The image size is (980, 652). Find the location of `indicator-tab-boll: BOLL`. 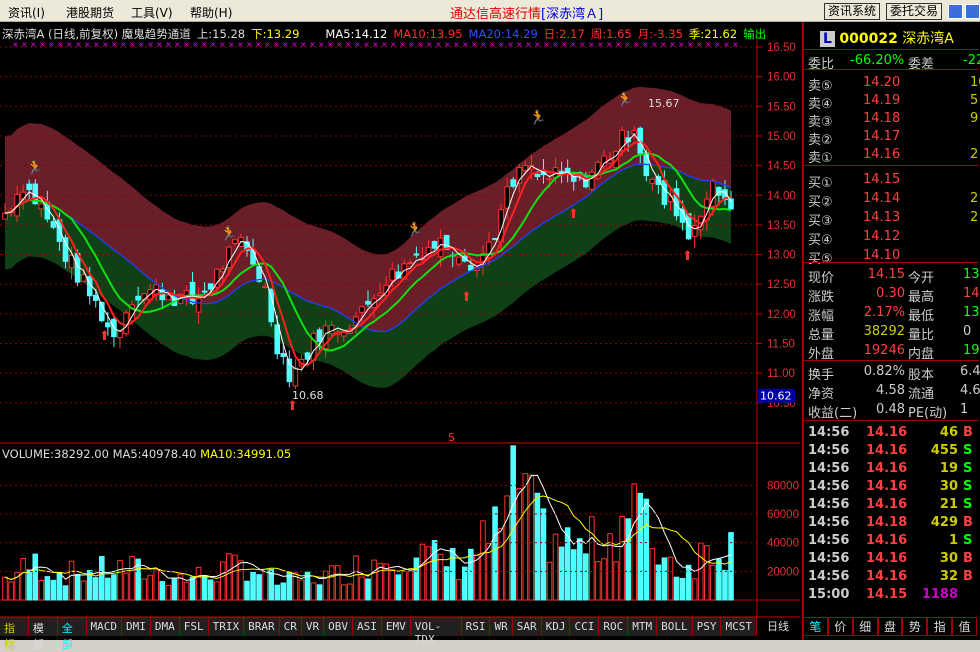

indicator-tab-boll: BOLL is located at coordinates (675, 626).